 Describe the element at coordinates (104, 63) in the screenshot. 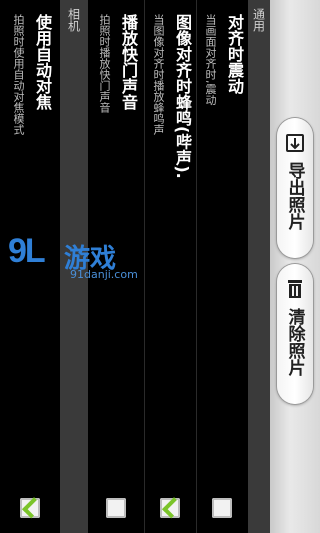

I see `setting-subtitle: 拍照时播放快门声音` at that location.